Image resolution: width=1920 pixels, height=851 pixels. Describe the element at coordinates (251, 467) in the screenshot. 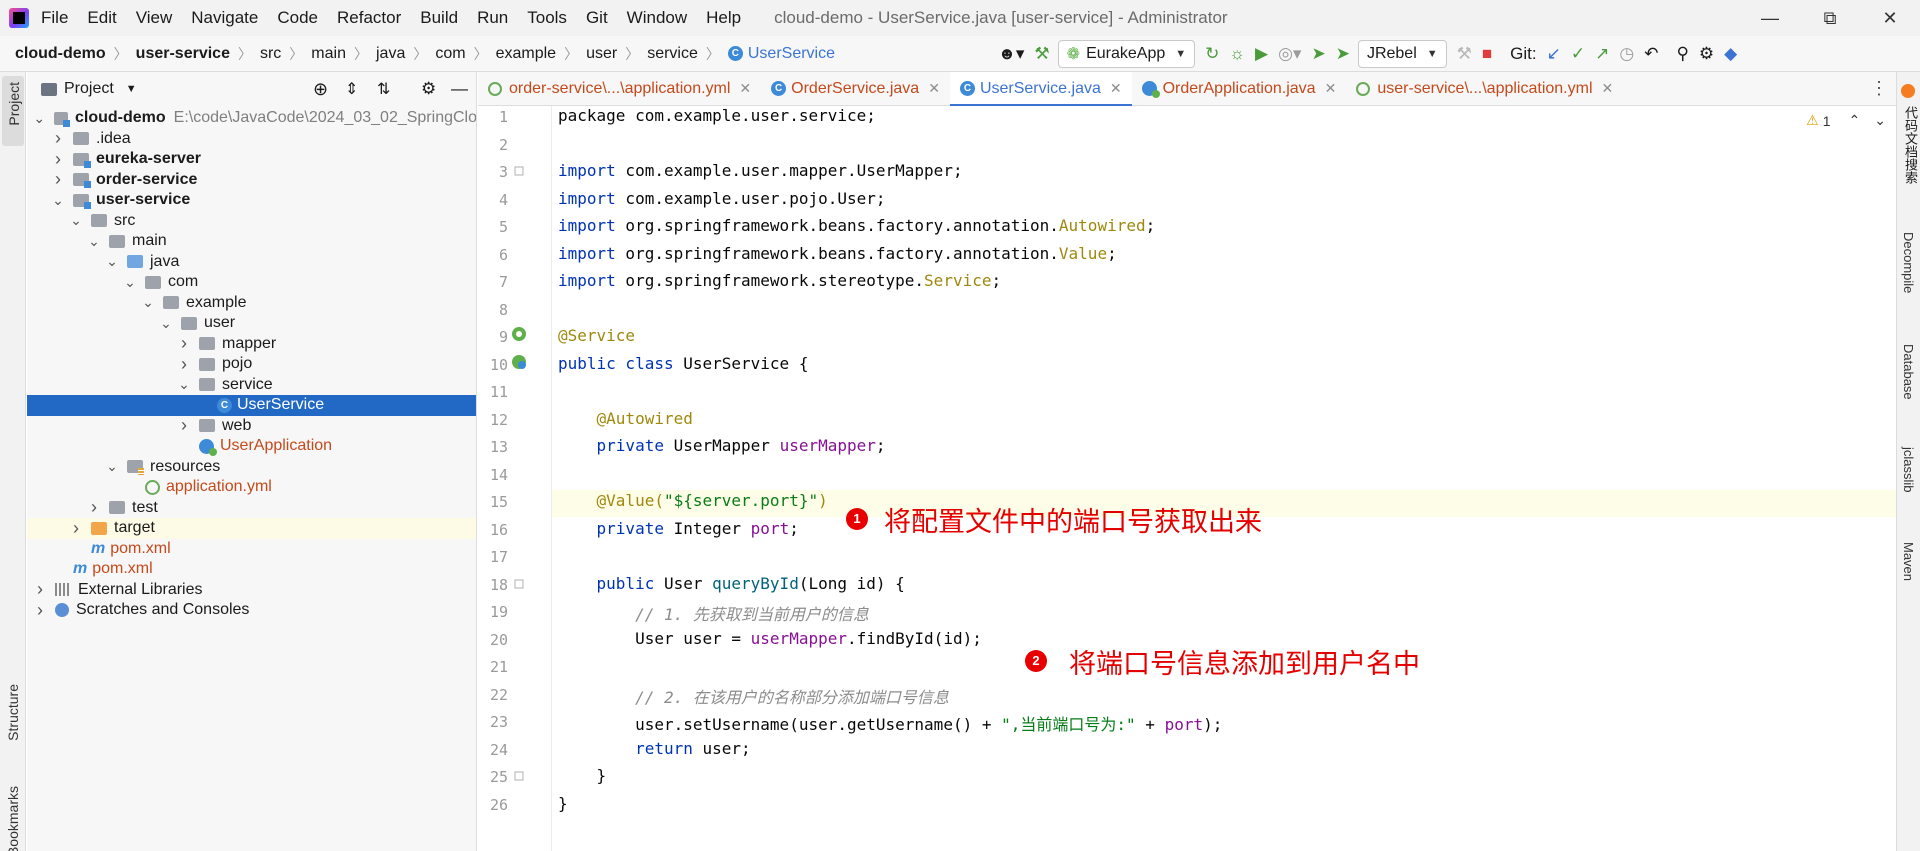

I see `tree-item-resources: ⌄ resources` at that location.